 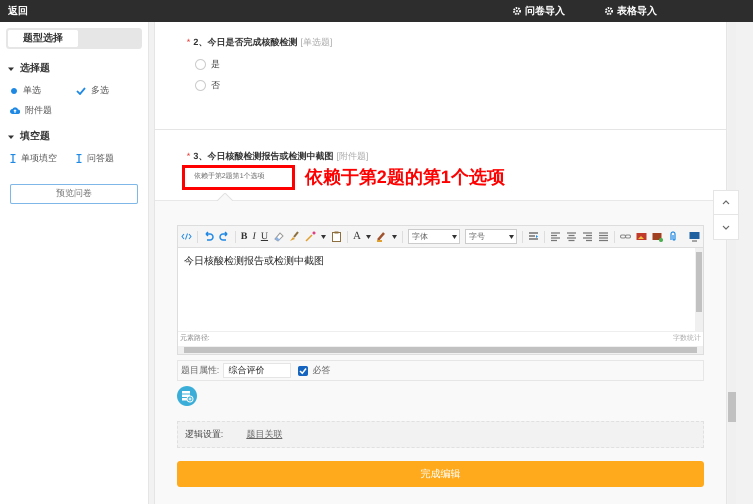 I want to click on question-link: 题目关联, so click(x=264, y=435).